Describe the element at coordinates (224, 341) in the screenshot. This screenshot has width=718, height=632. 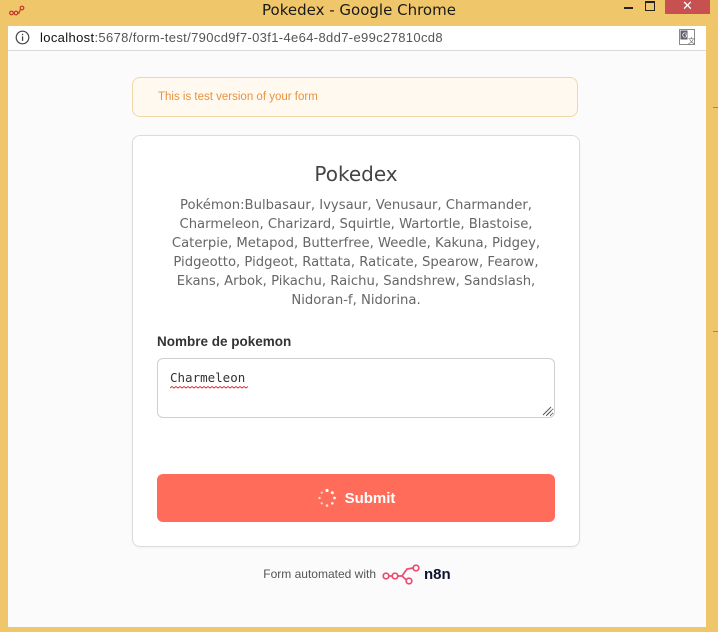
I see `field-label: Nombre de pokemon` at that location.